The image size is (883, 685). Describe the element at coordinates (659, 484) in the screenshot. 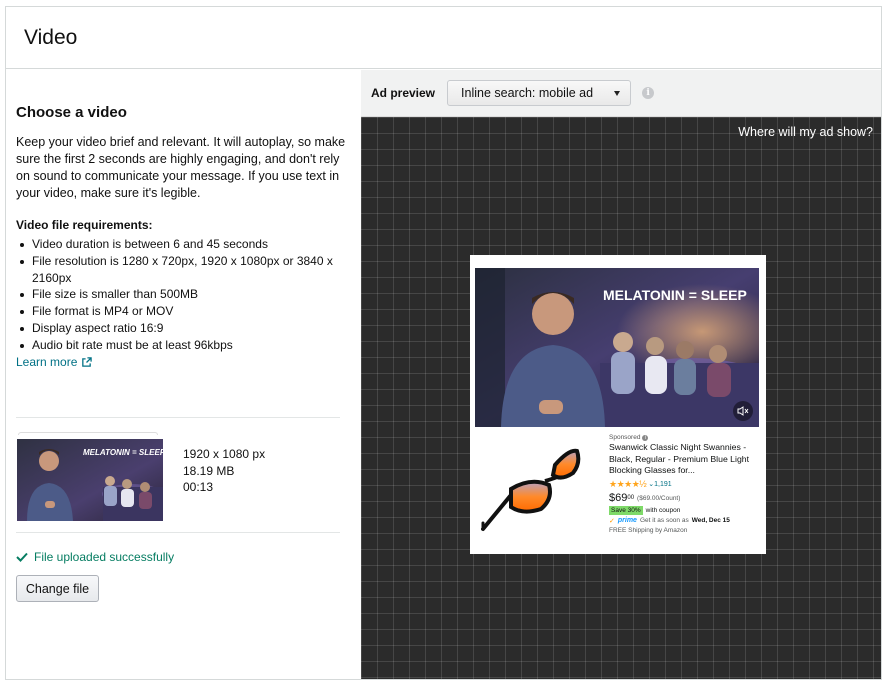

I see `rating-count: ⌄1,191` at that location.